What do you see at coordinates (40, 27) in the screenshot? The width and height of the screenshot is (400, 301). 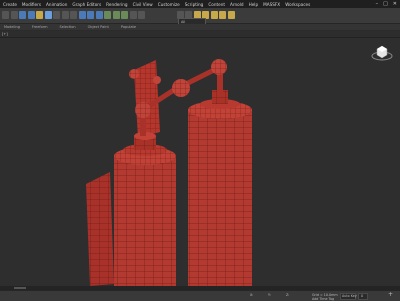 I see `ribbon-tab-freeform: Freeform` at bounding box center [40, 27].